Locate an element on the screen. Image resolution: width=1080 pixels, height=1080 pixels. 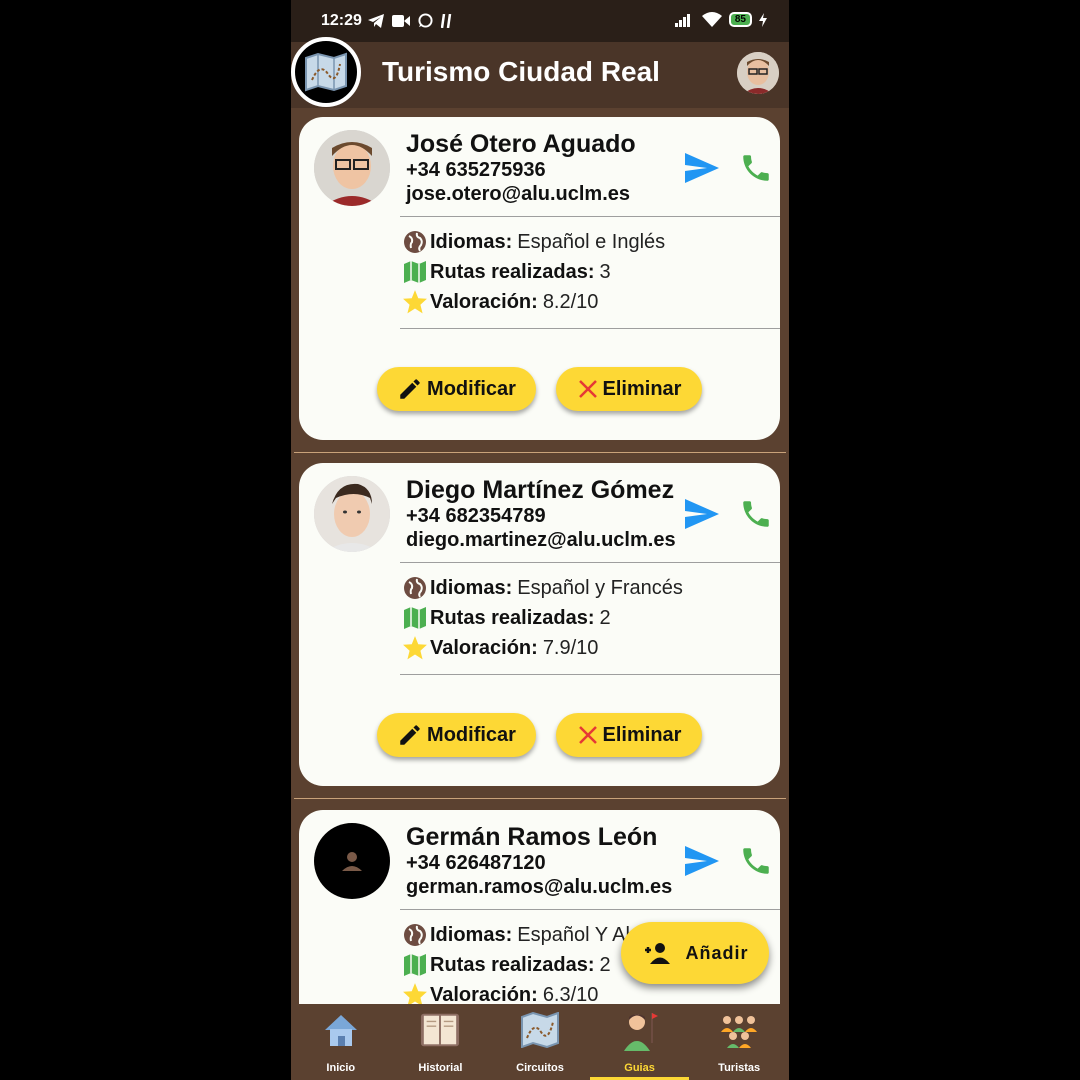
routes-row: Rutas realizadas: 3 is located at coordinates (506, 272).